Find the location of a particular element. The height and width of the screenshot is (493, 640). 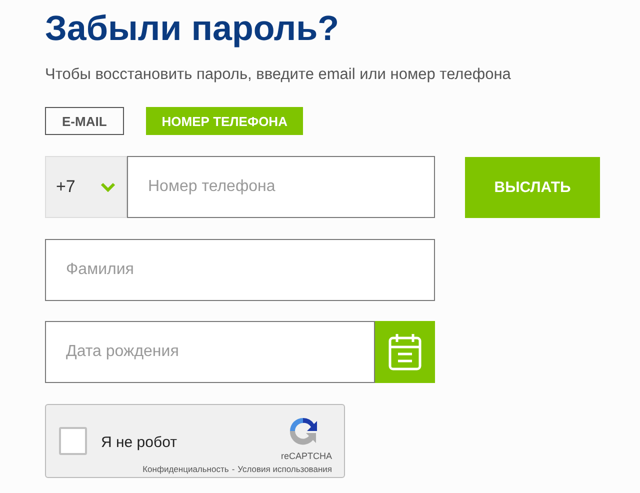

captcha-checkbox is located at coordinates (73, 441).